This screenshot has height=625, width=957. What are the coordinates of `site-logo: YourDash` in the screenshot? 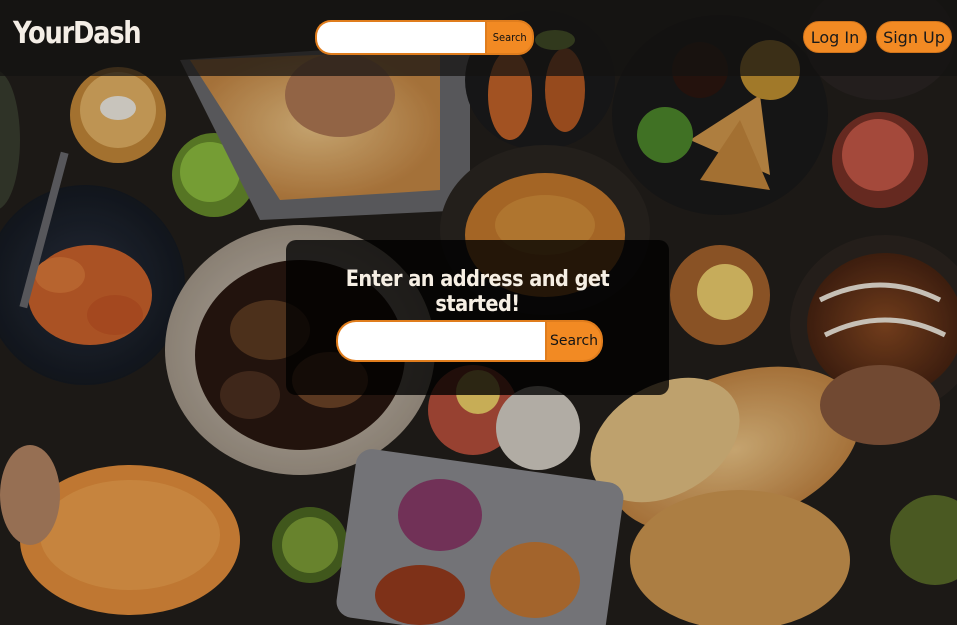 It's located at (77, 33).